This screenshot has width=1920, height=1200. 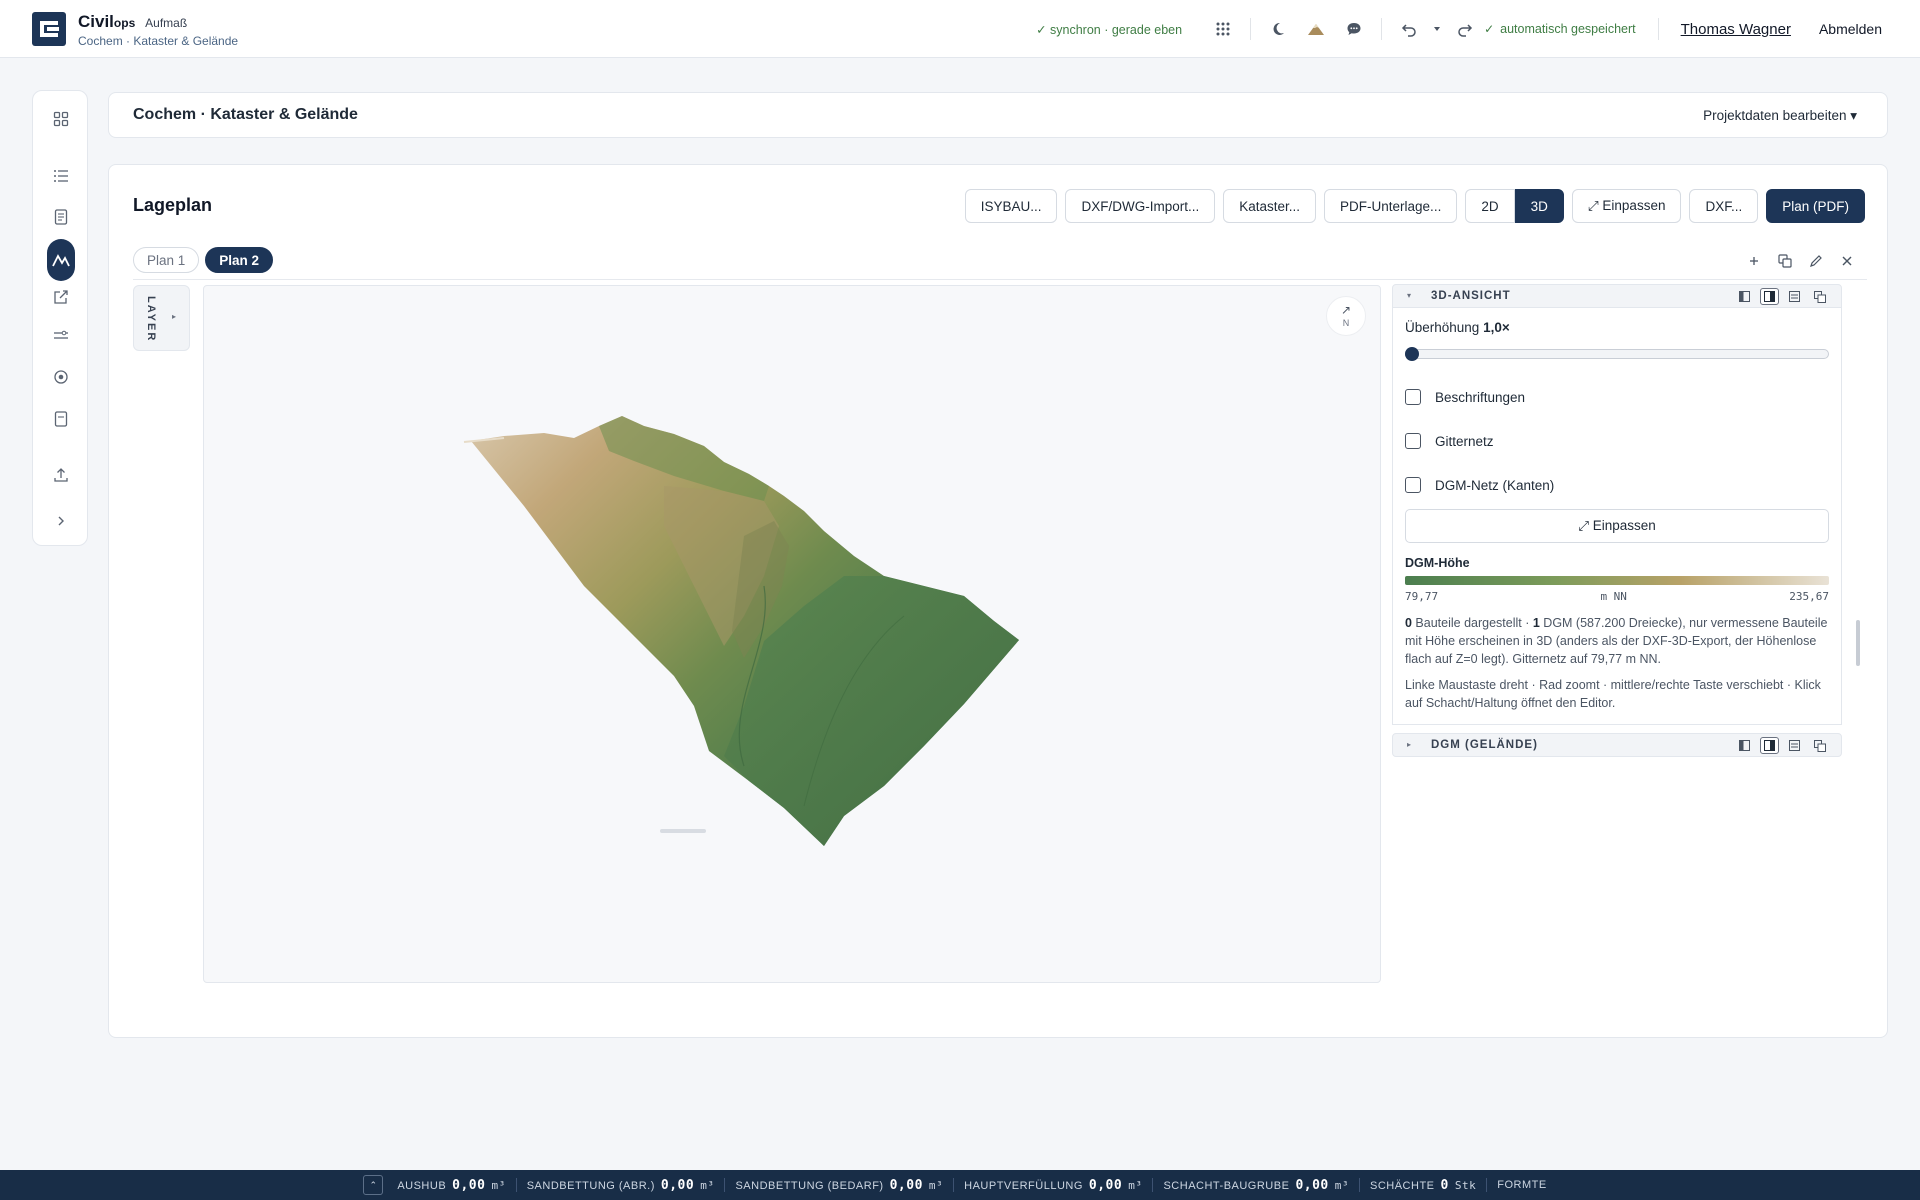 I want to click on status-aushub: AUSHUB 0,00 m³, so click(x=451, y=1185).